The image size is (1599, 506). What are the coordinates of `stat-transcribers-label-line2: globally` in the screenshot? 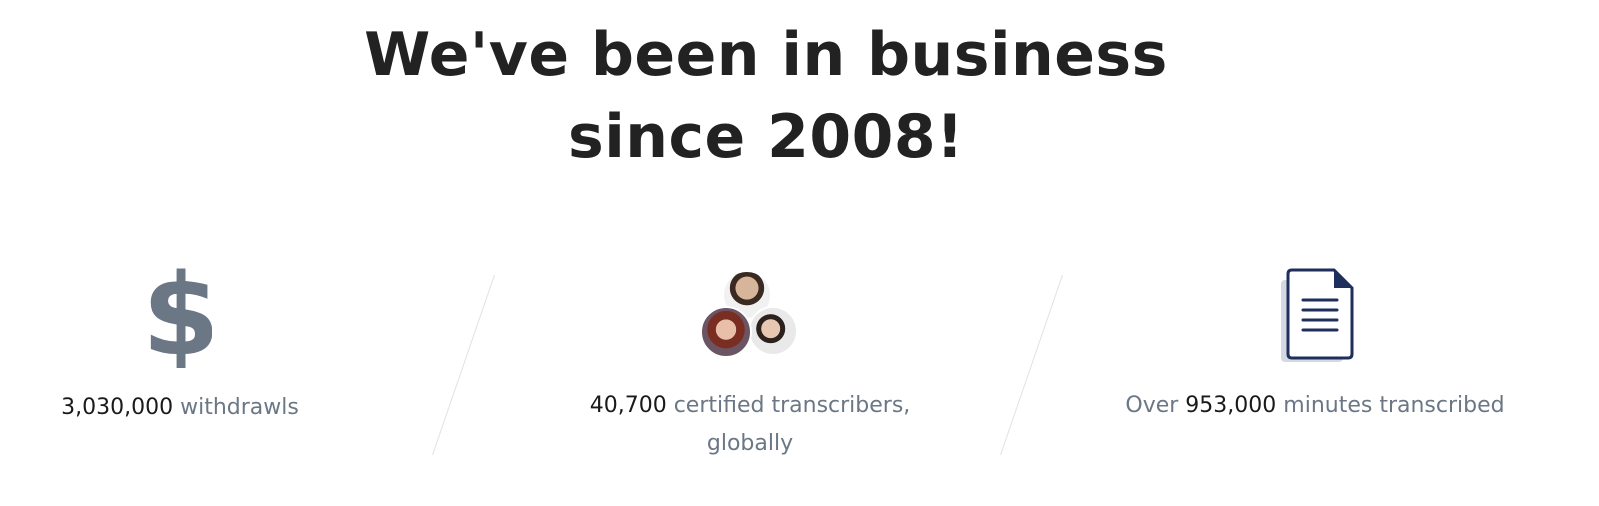 It's located at (750, 443).